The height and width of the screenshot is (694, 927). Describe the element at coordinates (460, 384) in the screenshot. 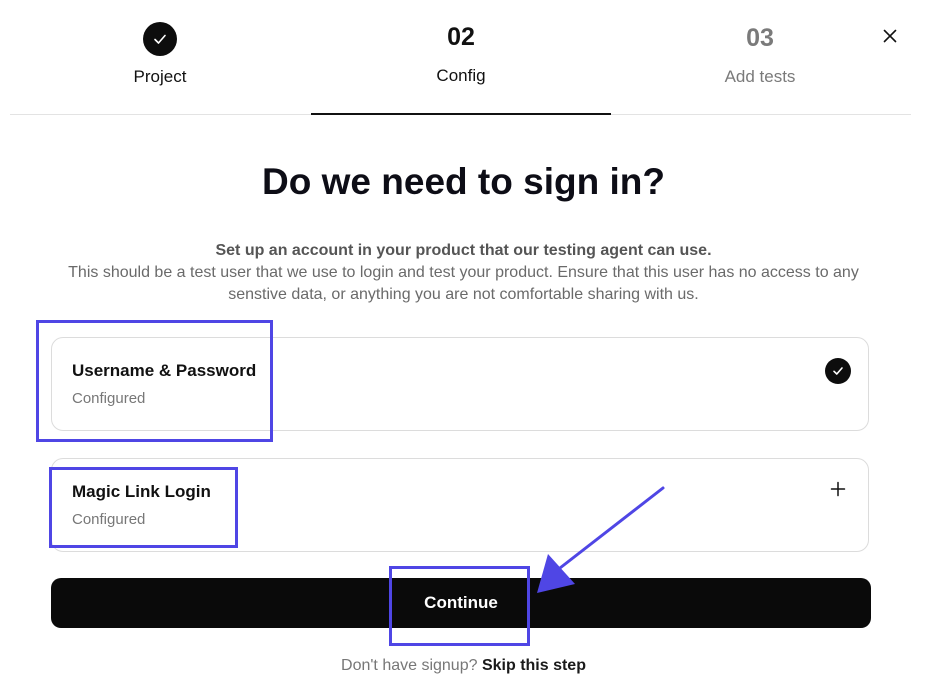

I see `auth-option-username-password: Username & Password Configured` at that location.